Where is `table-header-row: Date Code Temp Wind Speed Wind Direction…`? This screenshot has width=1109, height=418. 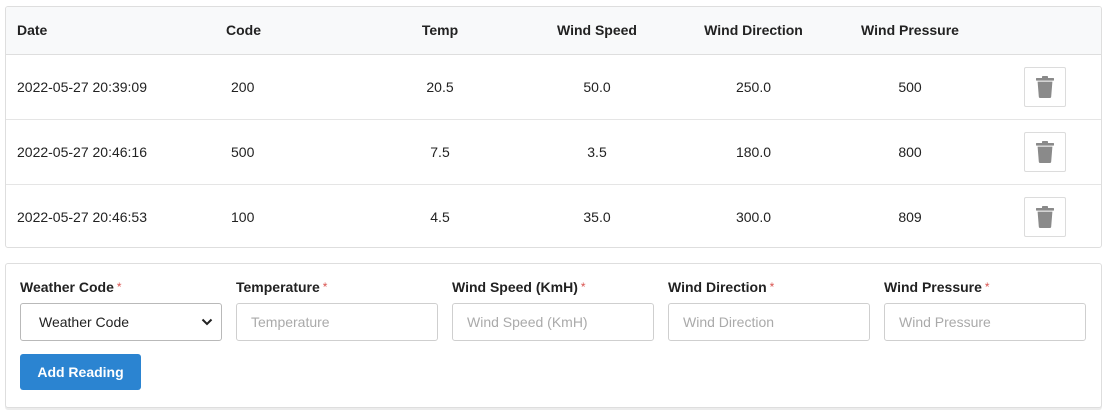 table-header-row: Date Code Temp Wind Speed Wind Direction… is located at coordinates (553, 31).